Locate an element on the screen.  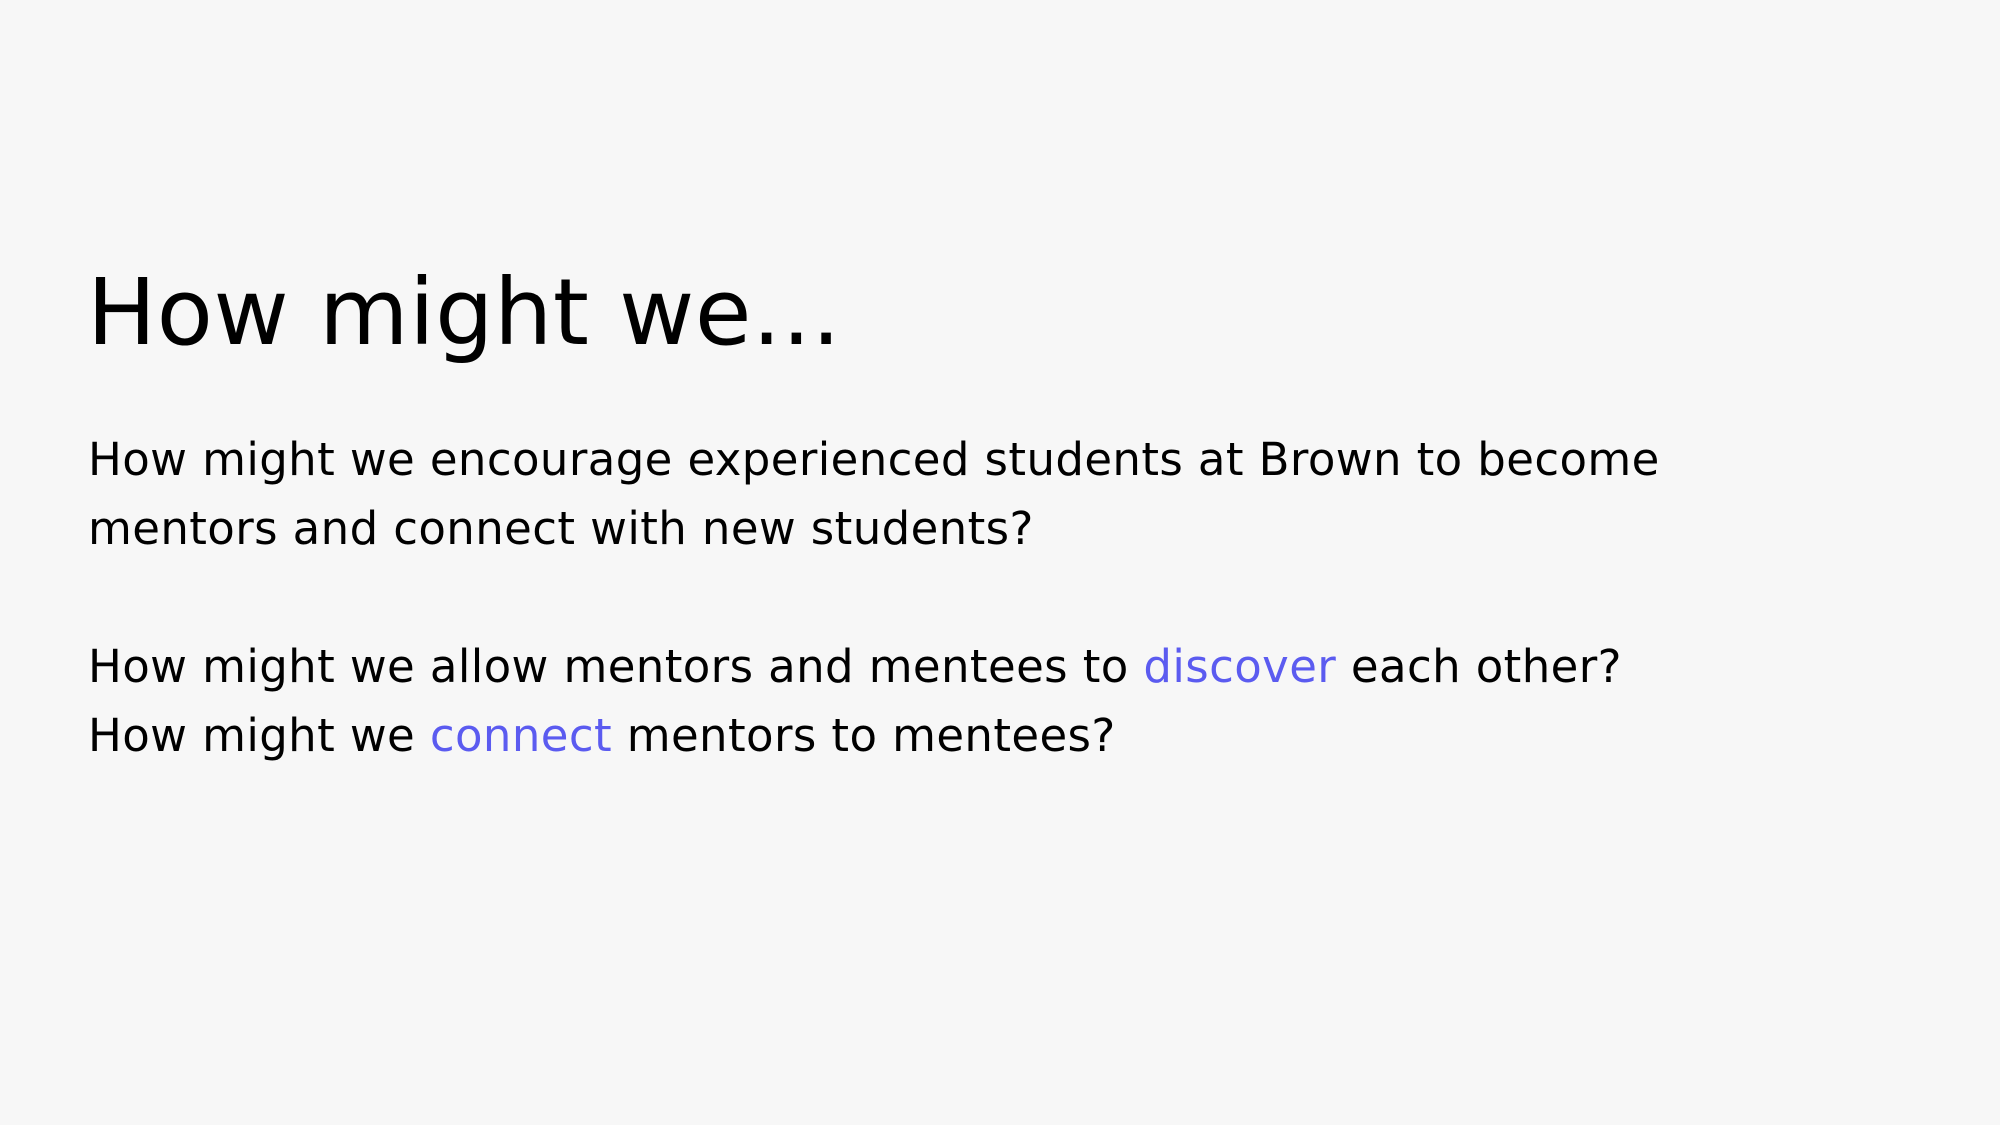
question-connect: How might we connect mentors to mentees? is located at coordinates (938, 735).